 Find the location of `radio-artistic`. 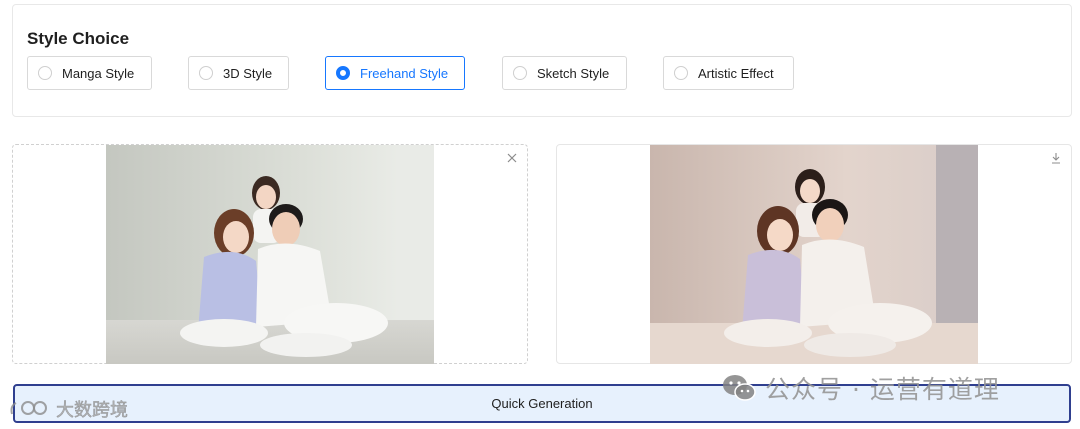

radio-artistic is located at coordinates (681, 73).